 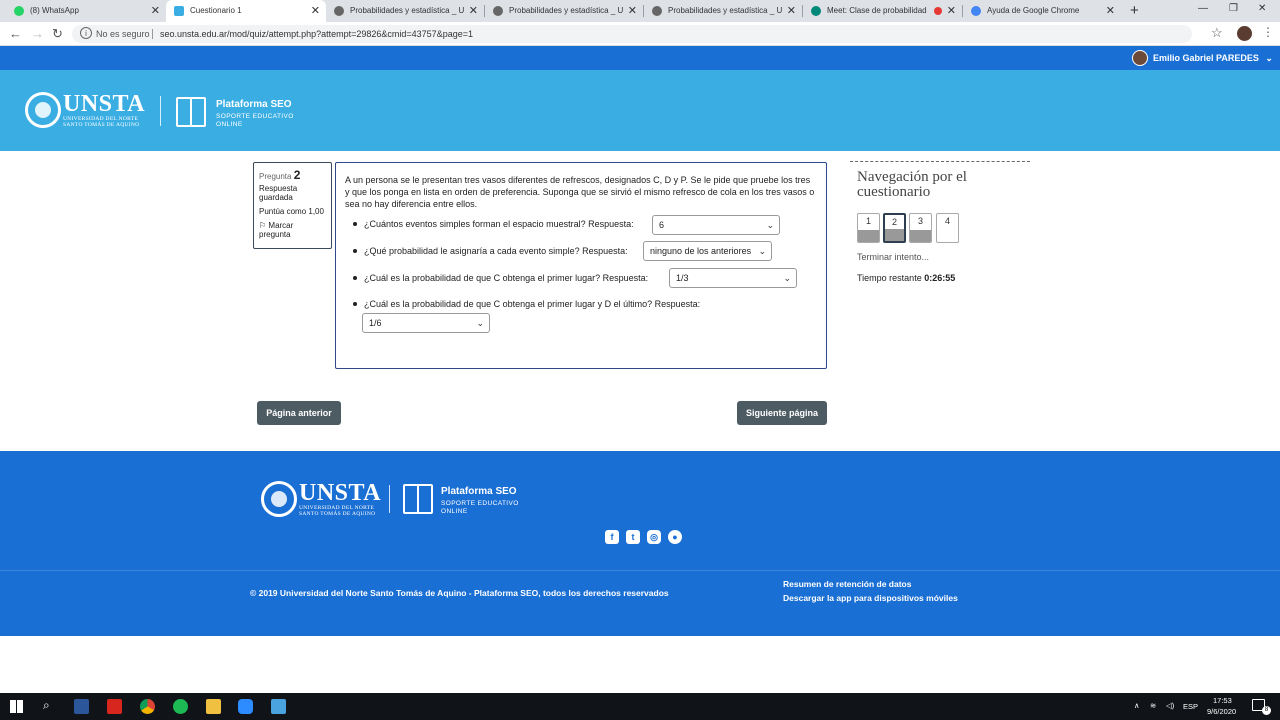 What do you see at coordinates (418, 499) in the screenshot?
I see `book-icon` at bounding box center [418, 499].